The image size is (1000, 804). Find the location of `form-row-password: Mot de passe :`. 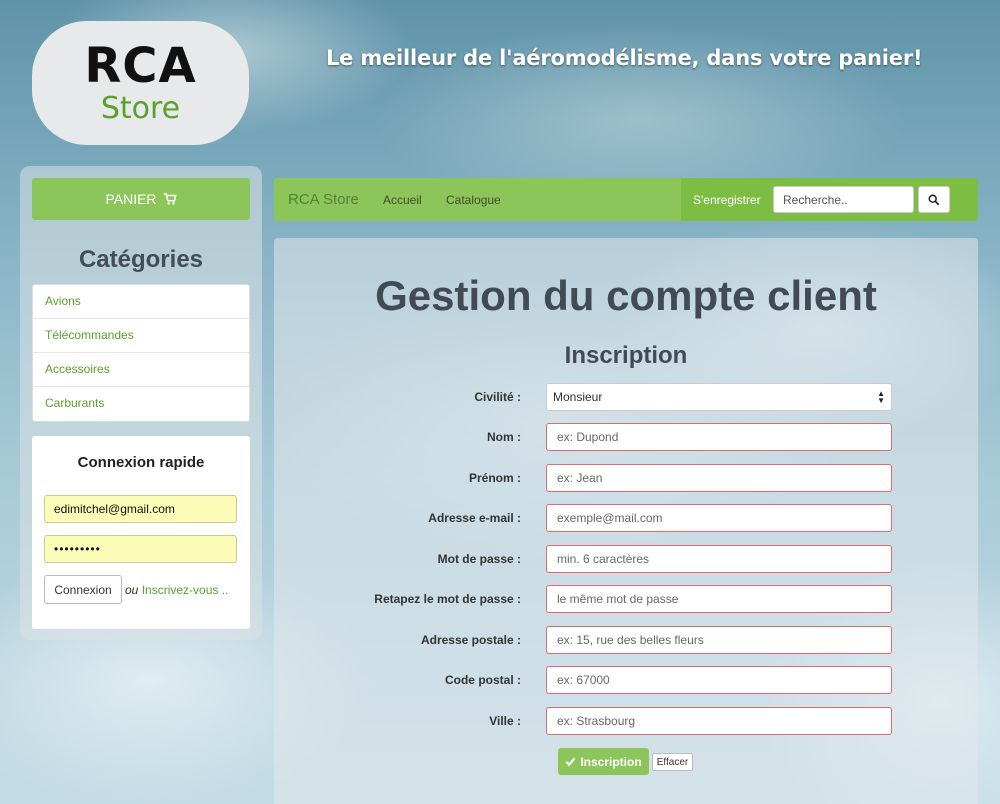

form-row-password: Mot de passe : is located at coordinates (626, 559).